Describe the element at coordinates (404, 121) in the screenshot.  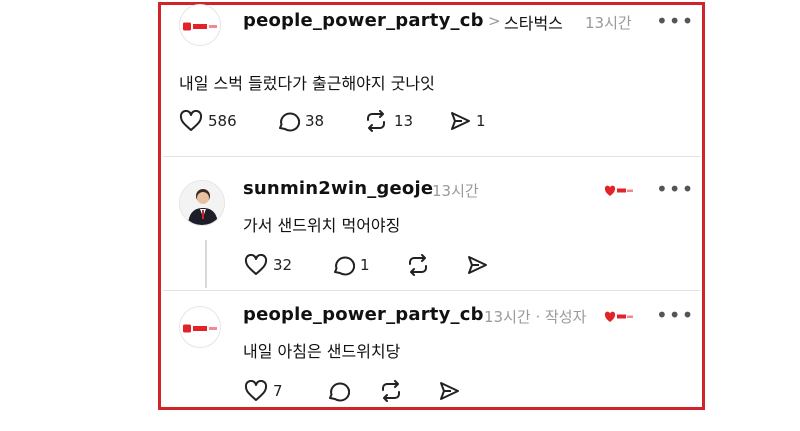
I see `post-repost-count: 13` at that location.